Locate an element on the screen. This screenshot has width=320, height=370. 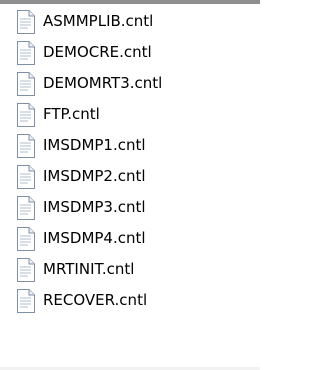
file-name: FTP.cntl is located at coordinates (71, 114).